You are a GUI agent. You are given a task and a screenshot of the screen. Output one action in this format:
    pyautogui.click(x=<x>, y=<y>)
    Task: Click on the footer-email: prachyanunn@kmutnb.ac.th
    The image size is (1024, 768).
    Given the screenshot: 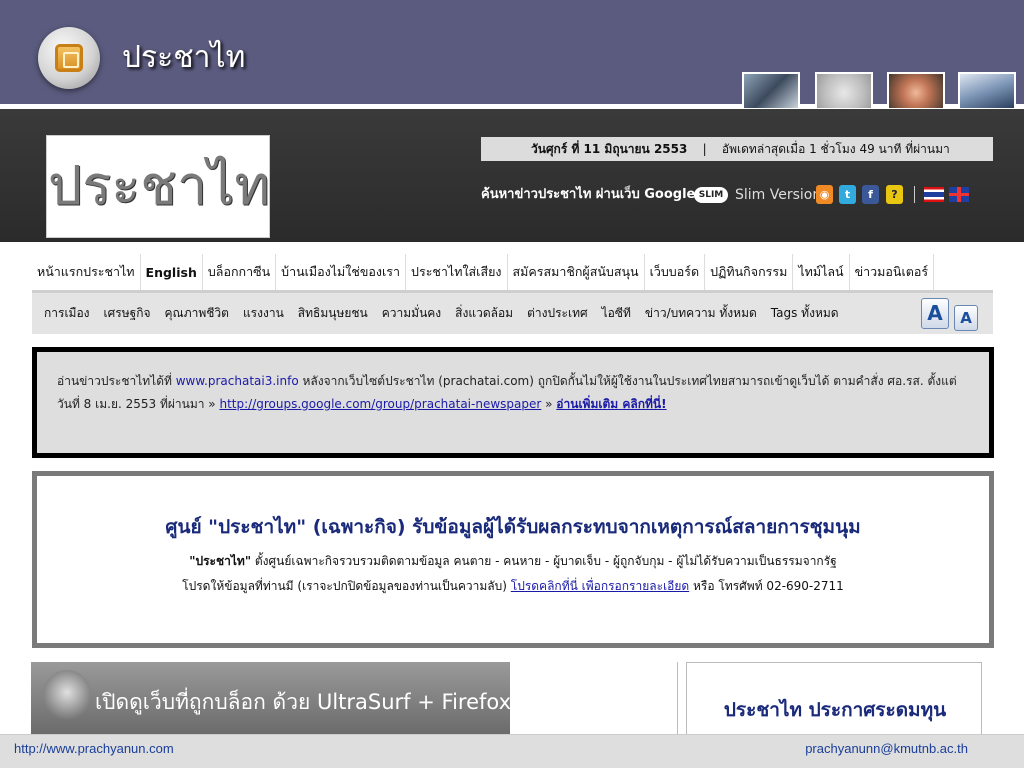 What is the action you would take?
    pyautogui.click(x=886, y=748)
    